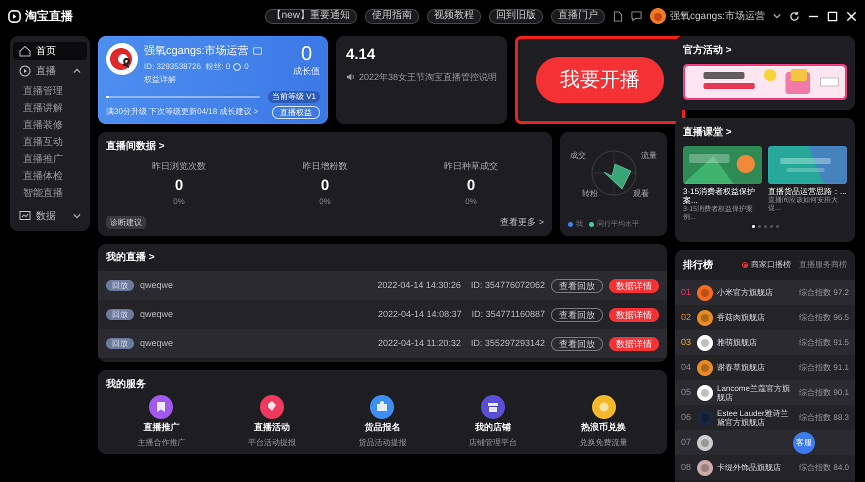  I want to click on service-subtitle: 货品活动提报, so click(382, 442).